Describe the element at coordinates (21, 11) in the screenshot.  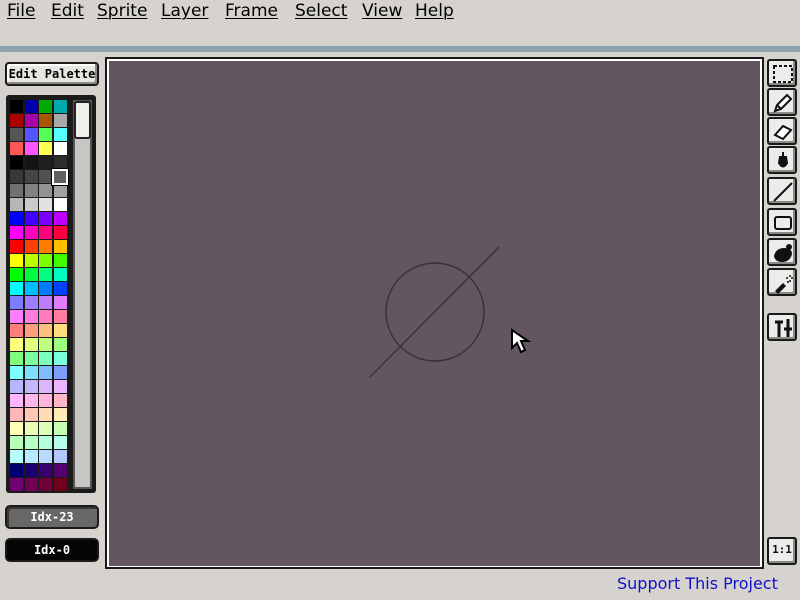
I see `menu-file: File` at that location.